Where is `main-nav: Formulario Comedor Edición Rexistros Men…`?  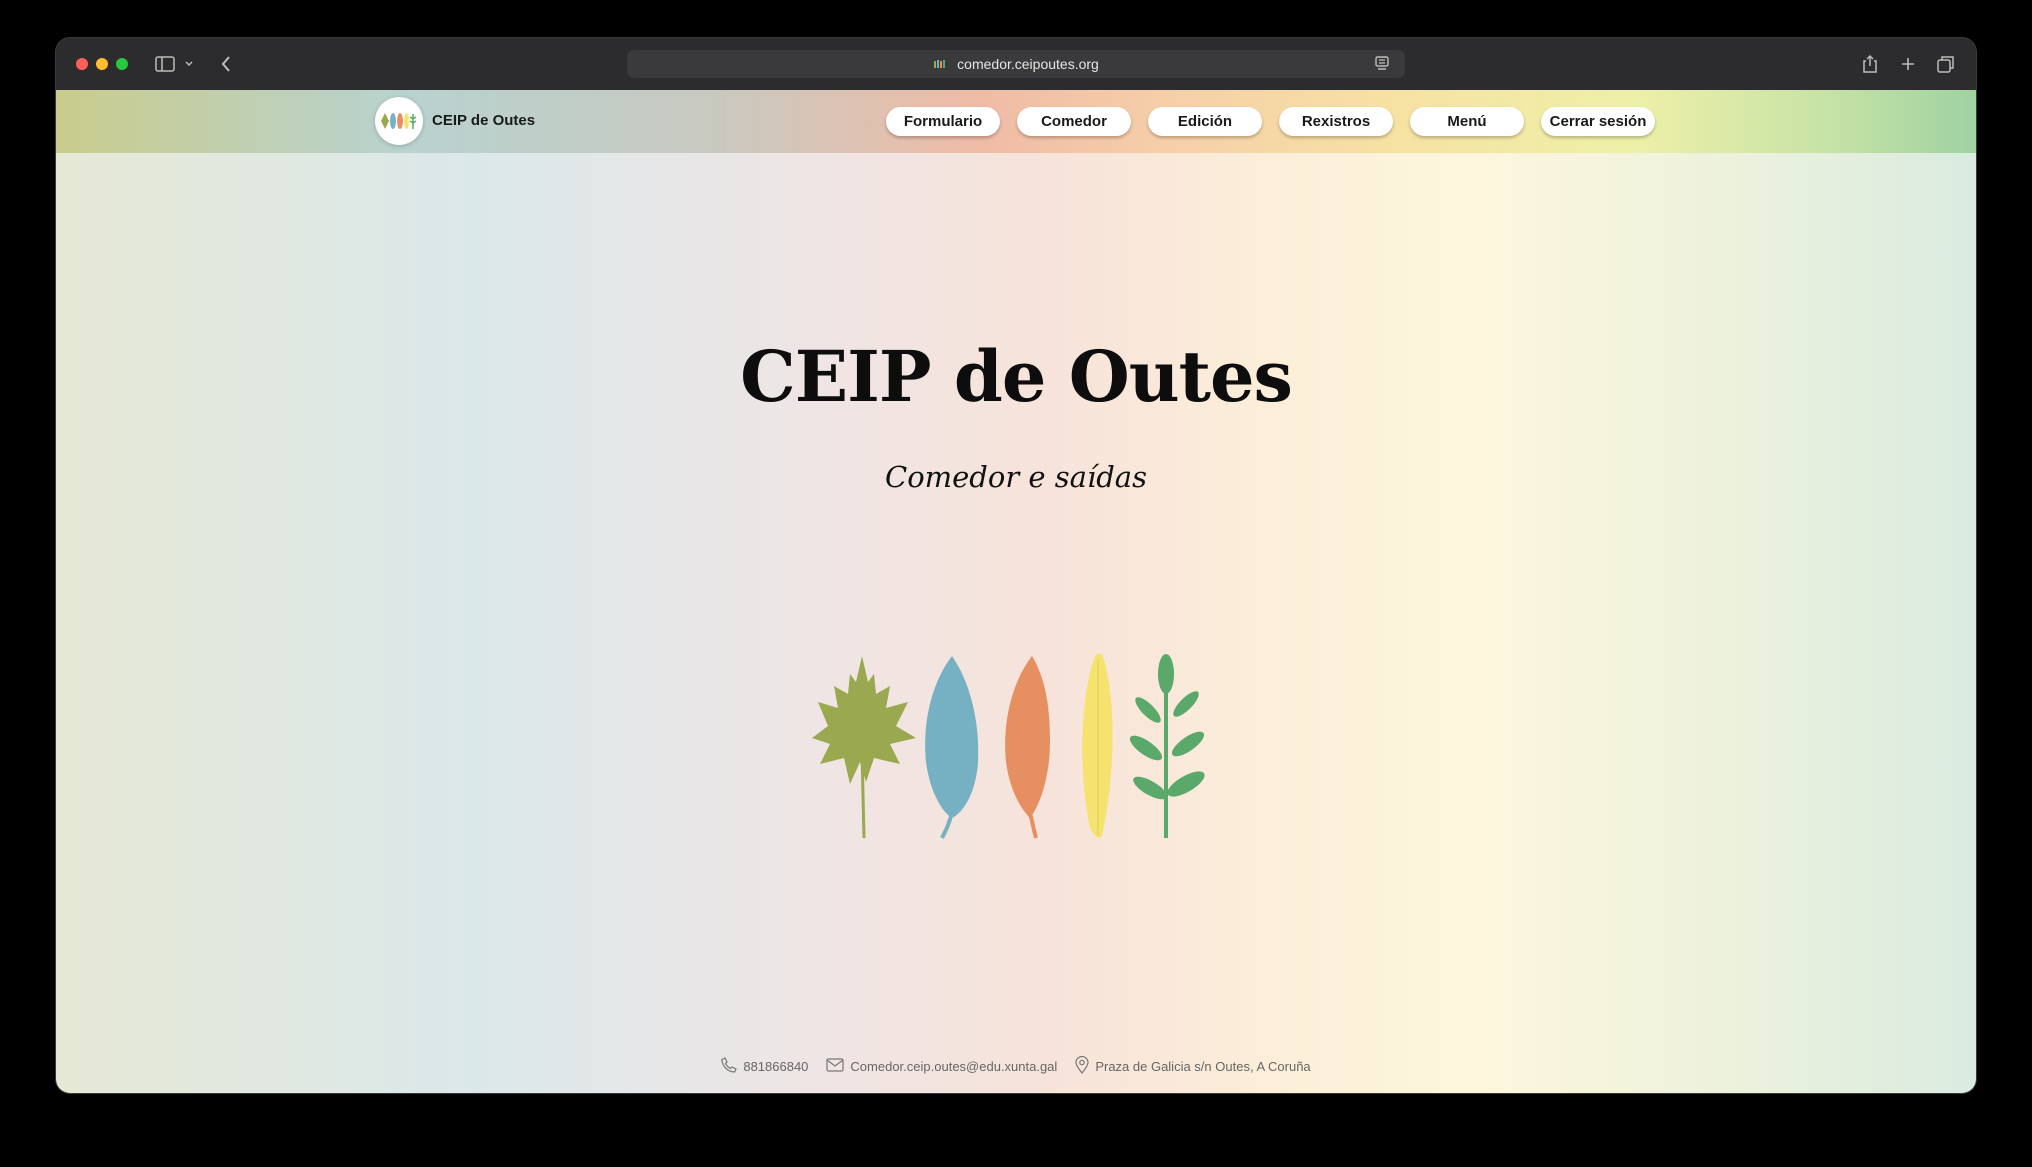 main-nav: Formulario Comedor Edición Rexistros Men… is located at coordinates (1016, 121).